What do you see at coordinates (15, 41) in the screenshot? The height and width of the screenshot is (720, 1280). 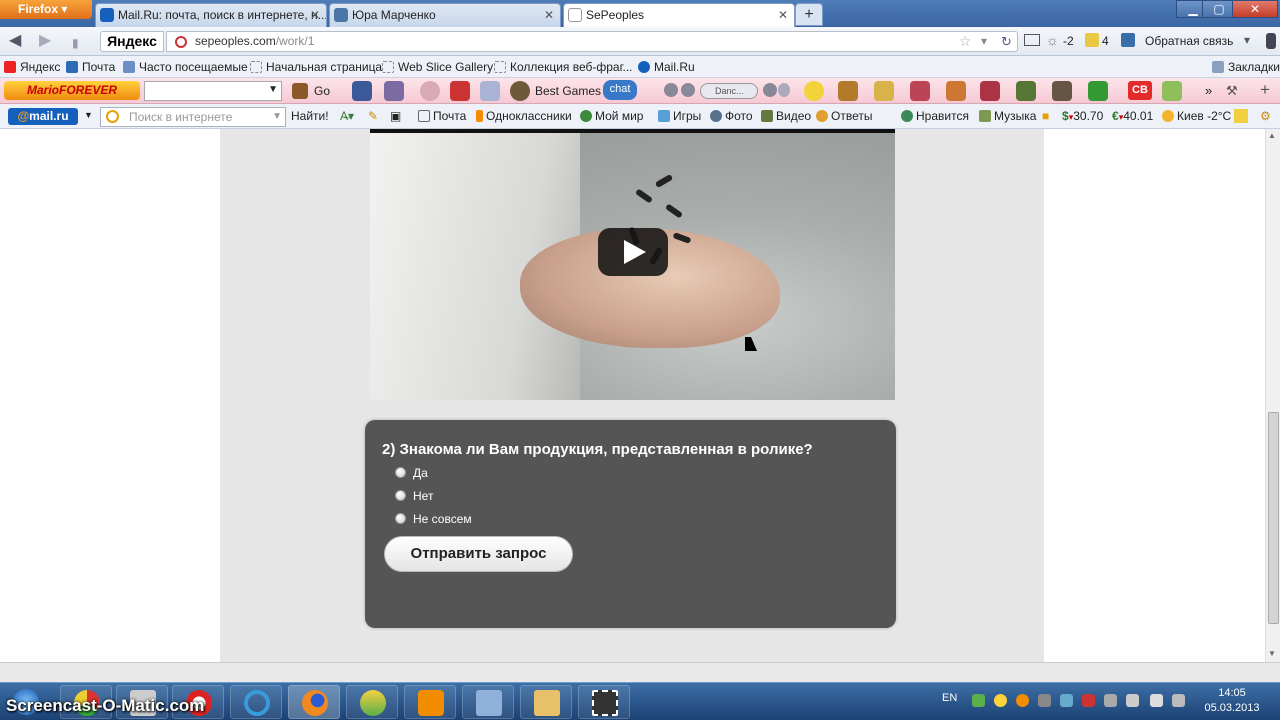 I see `back-arrow-icon: ◀` at bounding box center [15, 41].